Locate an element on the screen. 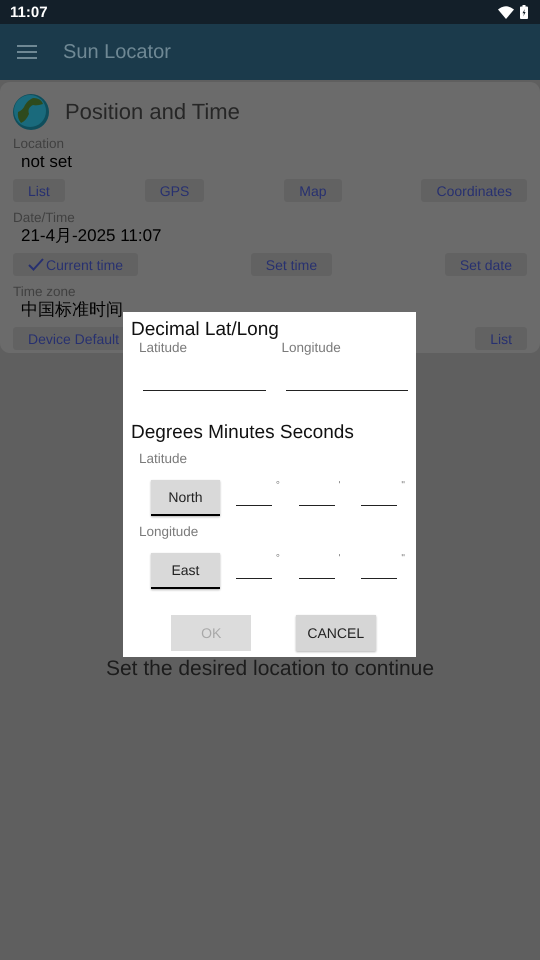 The image size is (540, 960). section-heading: Degrees Minutes Seconds is located at coordinates (243, 433).